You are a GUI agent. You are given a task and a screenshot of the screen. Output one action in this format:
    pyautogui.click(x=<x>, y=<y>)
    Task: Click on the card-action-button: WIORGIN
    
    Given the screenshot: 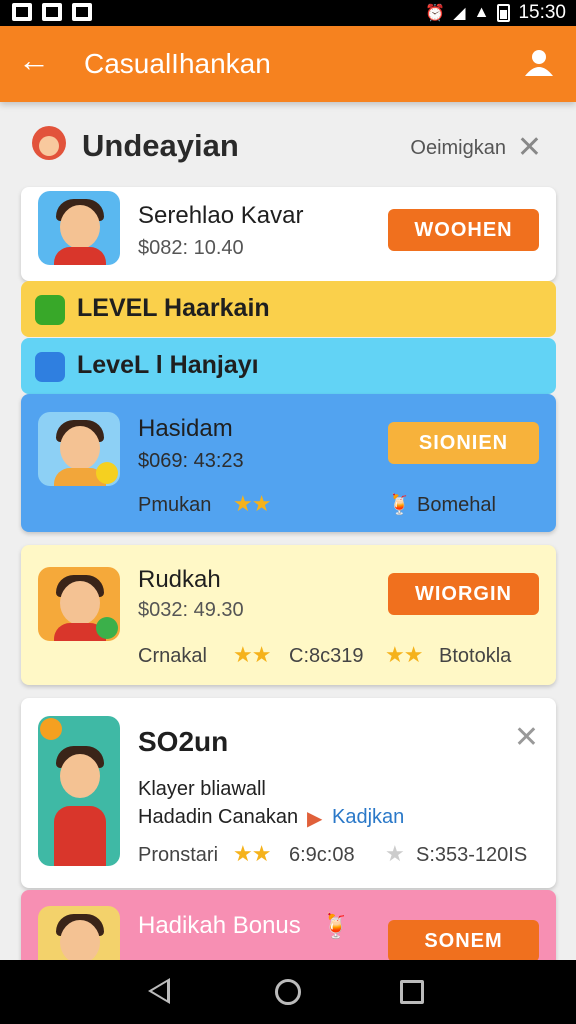 What is the action you would take?
    pyautogui.click(x=463, y=594)
    